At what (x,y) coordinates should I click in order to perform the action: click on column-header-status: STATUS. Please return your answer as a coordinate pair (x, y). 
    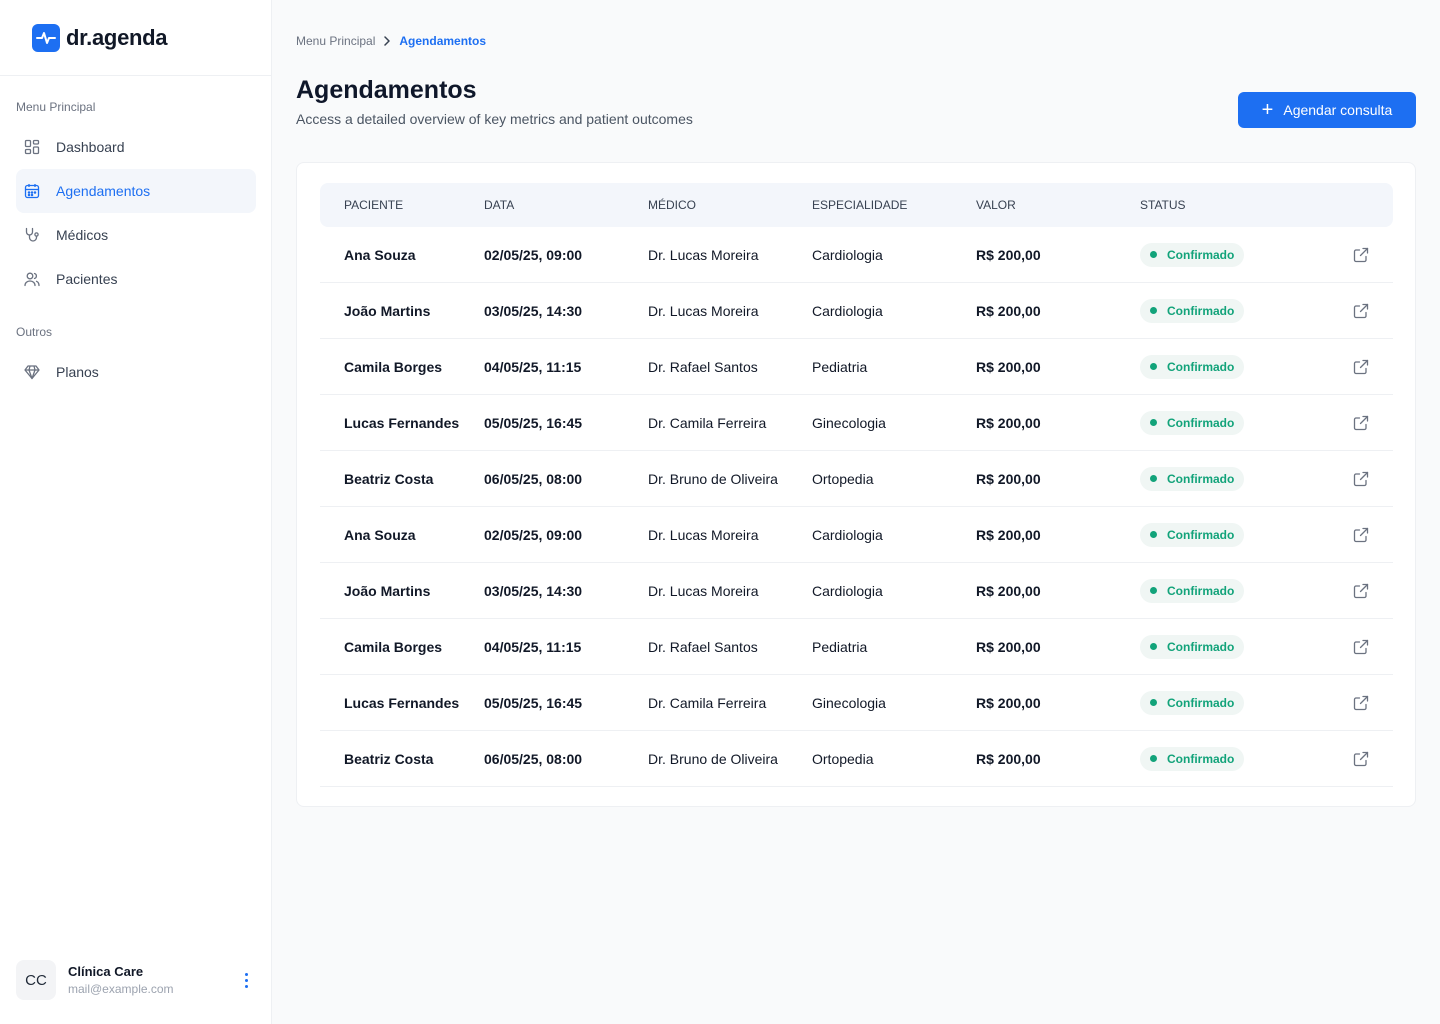
    Looking at the image, I should click on (1226, 205).